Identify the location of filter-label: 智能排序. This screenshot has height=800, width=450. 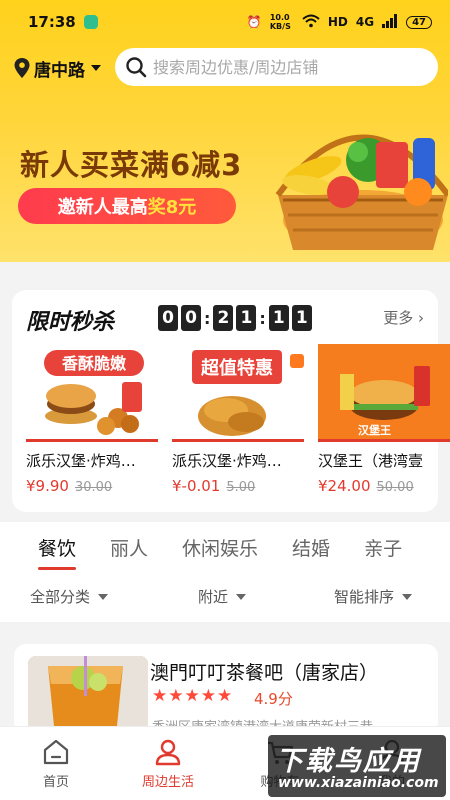
(364, 597).